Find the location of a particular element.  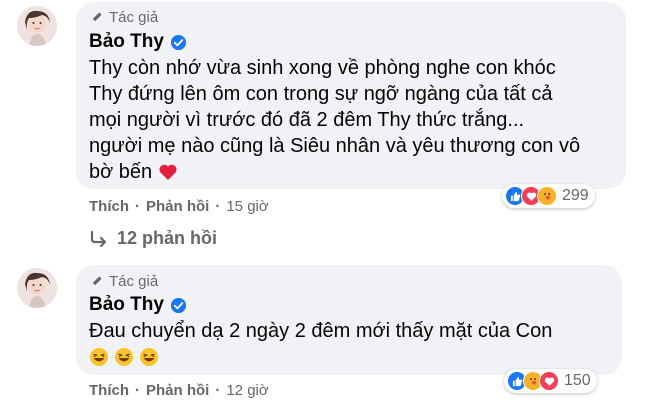

comment-actions: Thích · Phản hồi · 15 giờ is located at coordinates (179, 206).